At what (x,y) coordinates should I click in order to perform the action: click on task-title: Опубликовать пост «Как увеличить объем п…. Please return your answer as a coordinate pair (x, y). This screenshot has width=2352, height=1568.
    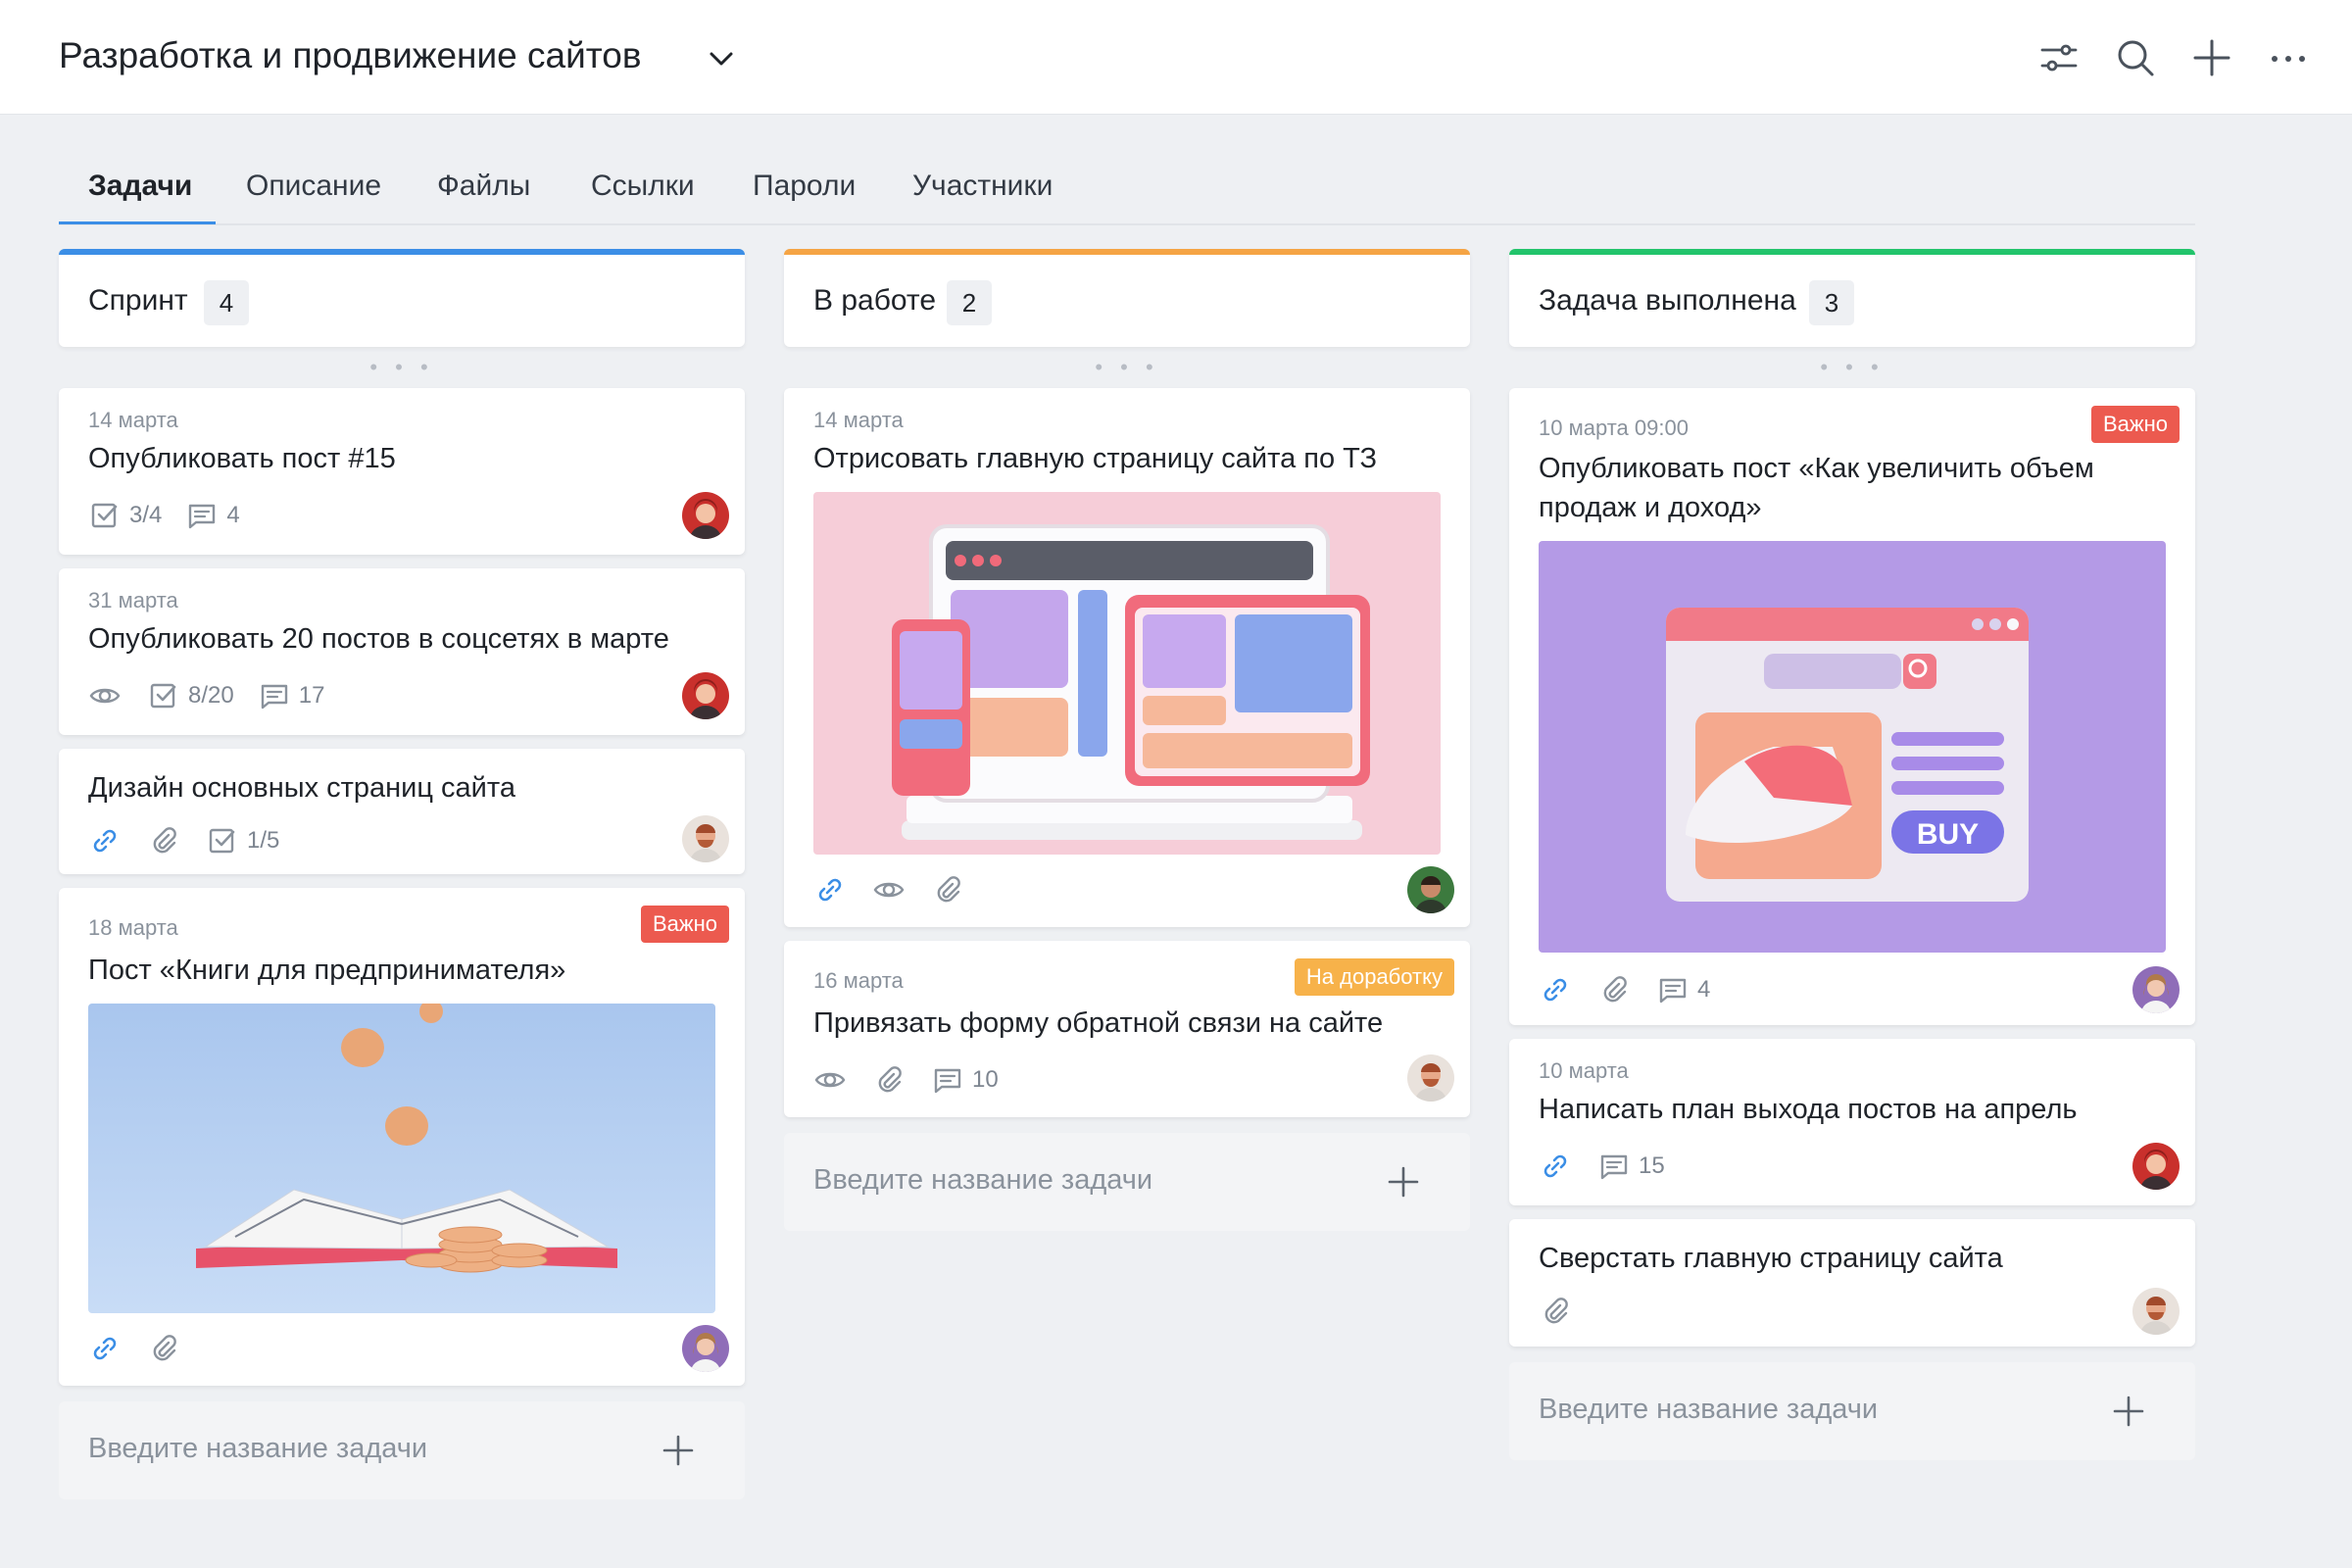
    Looking at the image, I should click on (1816, 488).